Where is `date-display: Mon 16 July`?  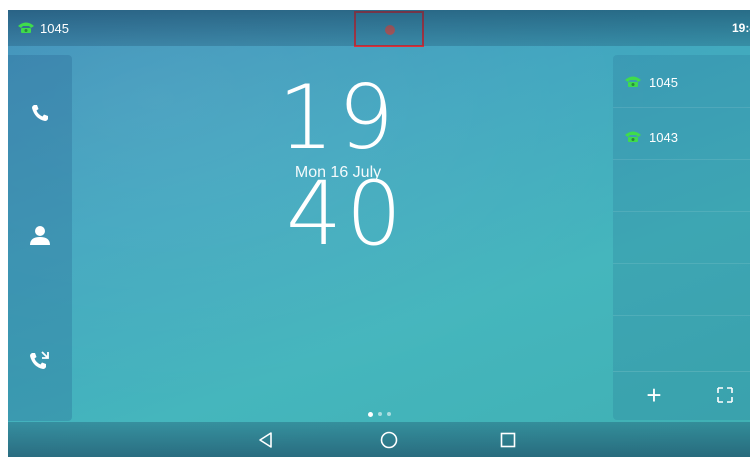 date-display: Mon 16 July is located at coordinates (338, 172).